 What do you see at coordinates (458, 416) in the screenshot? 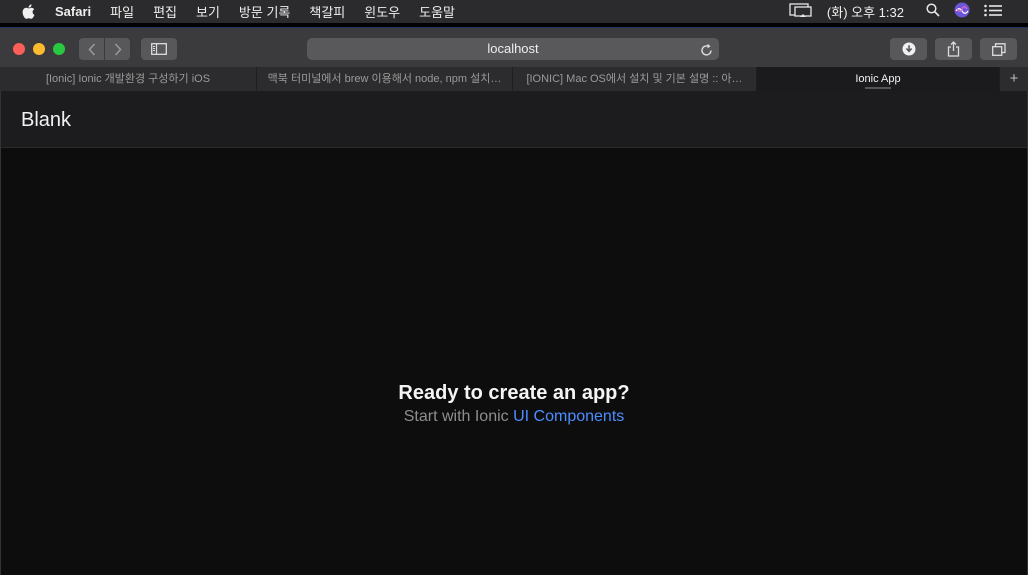
I see `empty-state-prefix: Start with Ionic` at bounding box center [458, 416].